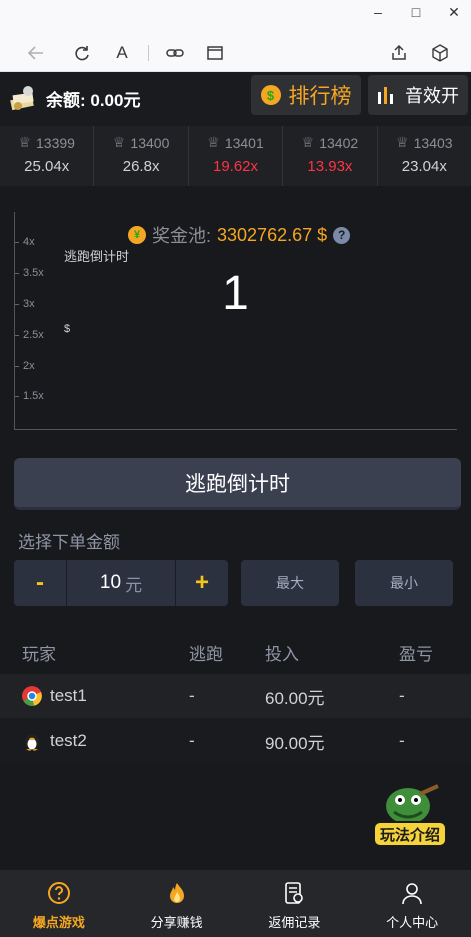  I want to click on nav-label: 分享赚钱, so click(176, 922).